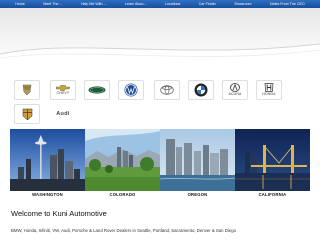 The width and height of the screenshot is (320, 240). I want to click on cadillac-crest-icon, so click(27, 90).